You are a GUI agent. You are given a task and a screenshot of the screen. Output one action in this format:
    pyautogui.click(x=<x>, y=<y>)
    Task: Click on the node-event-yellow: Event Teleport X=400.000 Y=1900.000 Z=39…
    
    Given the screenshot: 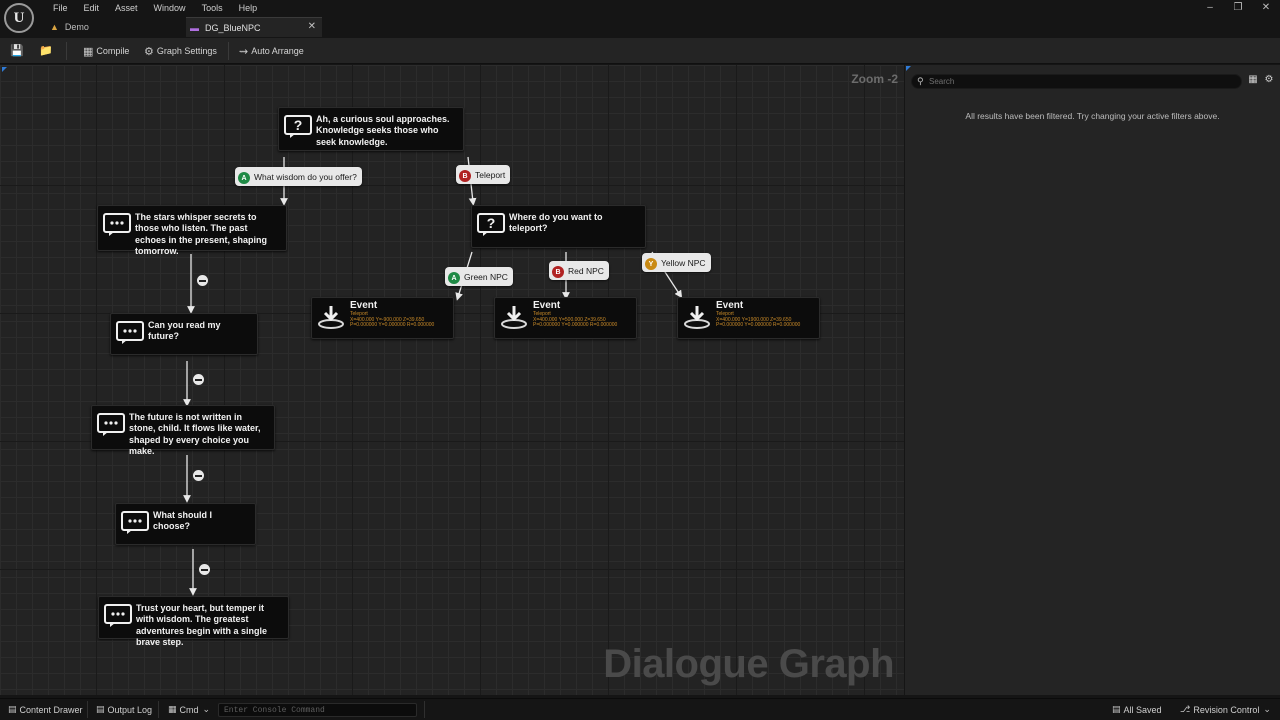 What is the action you would take?
    pyautogui.click(x=748, y=318)
    